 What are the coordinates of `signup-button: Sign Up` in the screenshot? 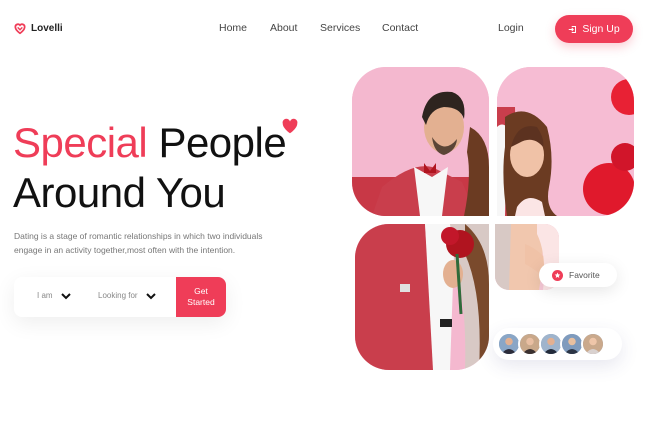 It's located at (594, 29).